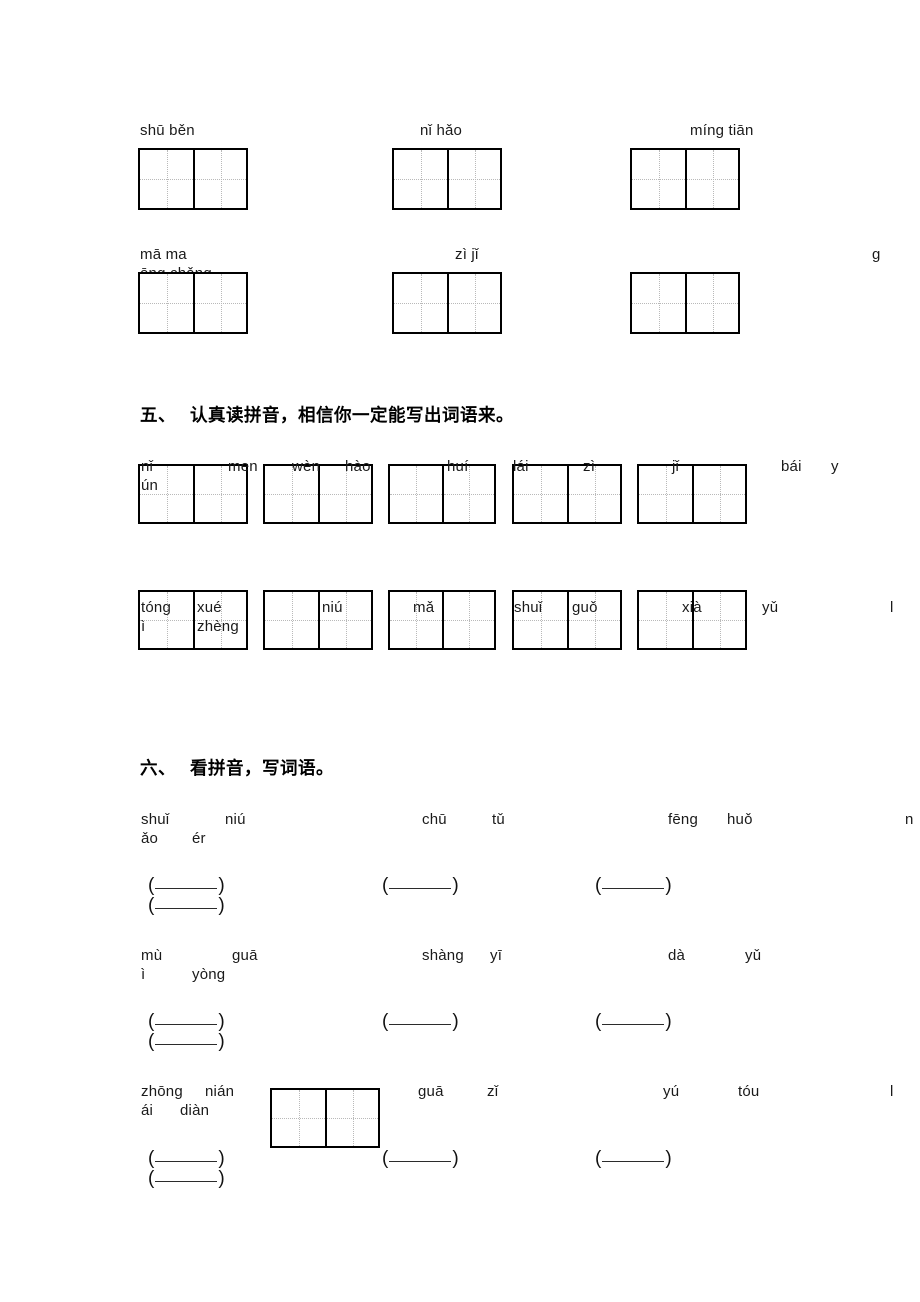  Describe the element at coordinates (218, 626) in the screenshot. I see `pinyin-label-wrapped: zhèng` at that location.